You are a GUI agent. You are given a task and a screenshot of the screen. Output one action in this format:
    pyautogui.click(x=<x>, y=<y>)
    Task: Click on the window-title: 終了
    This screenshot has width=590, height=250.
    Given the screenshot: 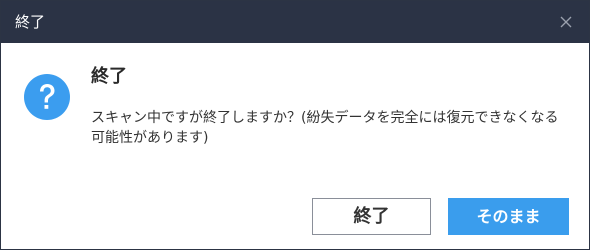 What is the action you would take?
    pyautogui.click(x=30, y=22)
    